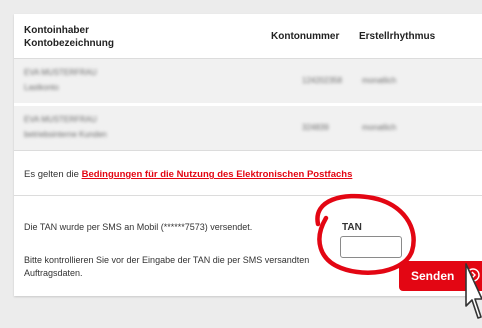 The image size is (482, 328). Describe the element at coordinates (352, 227) in the screenshot. I see `tan-label: TAN` at that location.